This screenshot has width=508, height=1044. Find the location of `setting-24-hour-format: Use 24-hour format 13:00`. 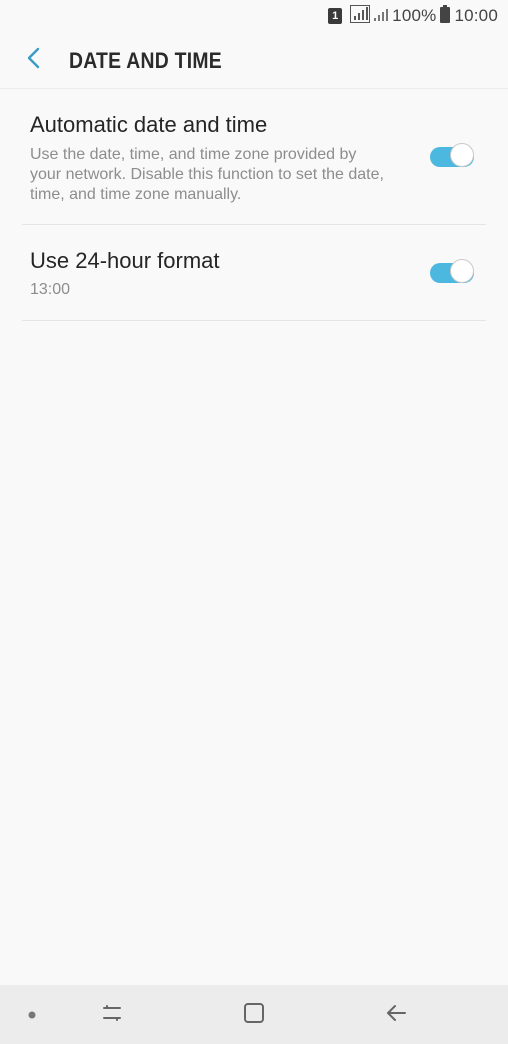

setting-24-hour-format: Use 24-hour format 13:00 is located at coordinates (254, 278).